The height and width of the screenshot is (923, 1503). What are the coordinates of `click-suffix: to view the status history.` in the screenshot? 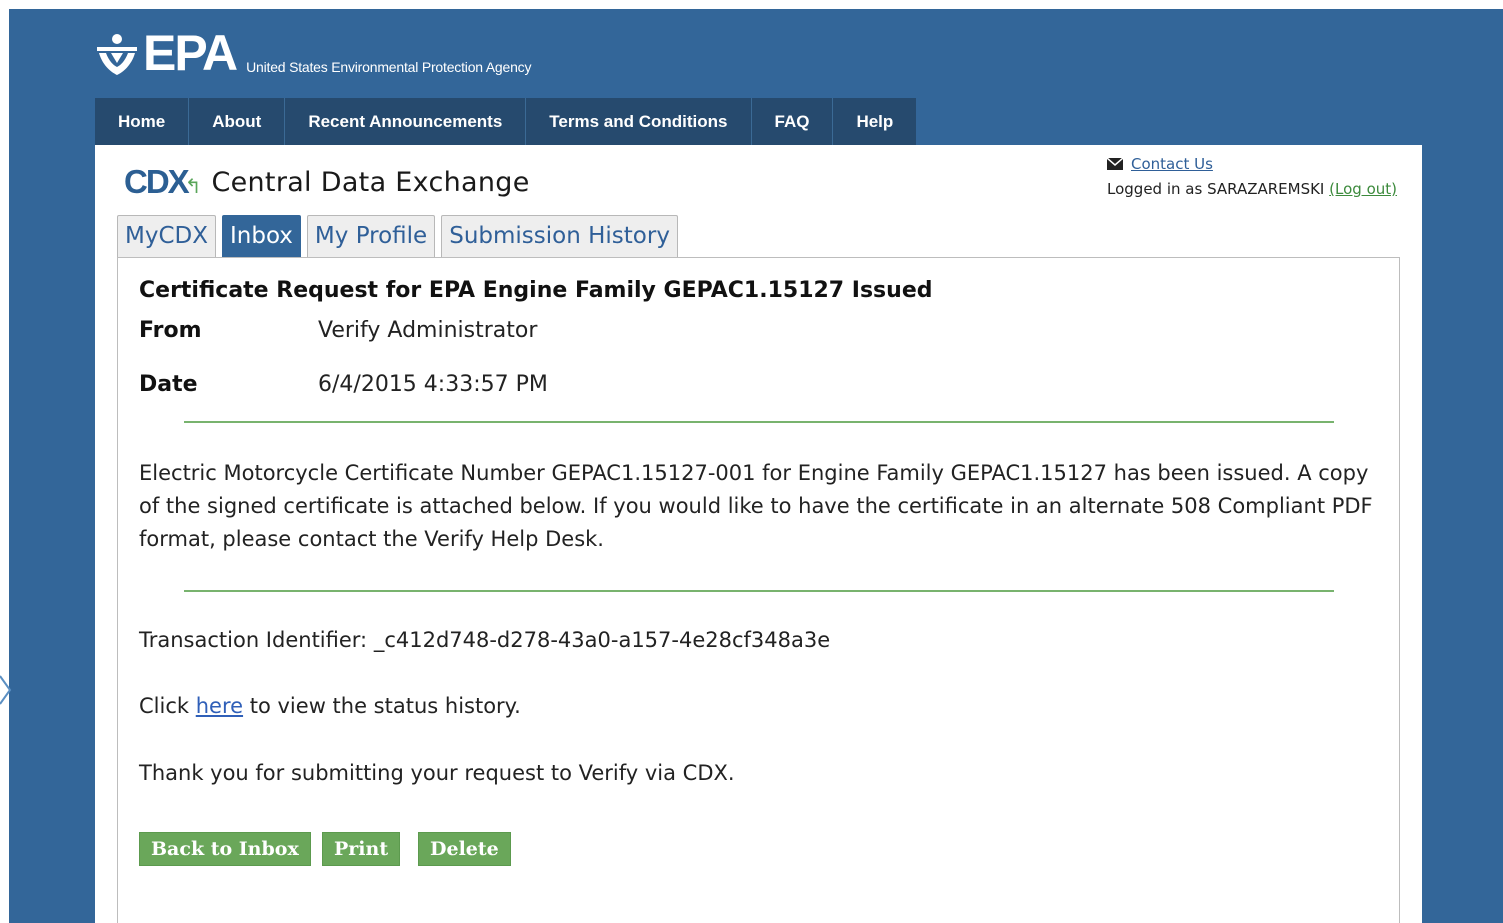 It's located at (385, 706).